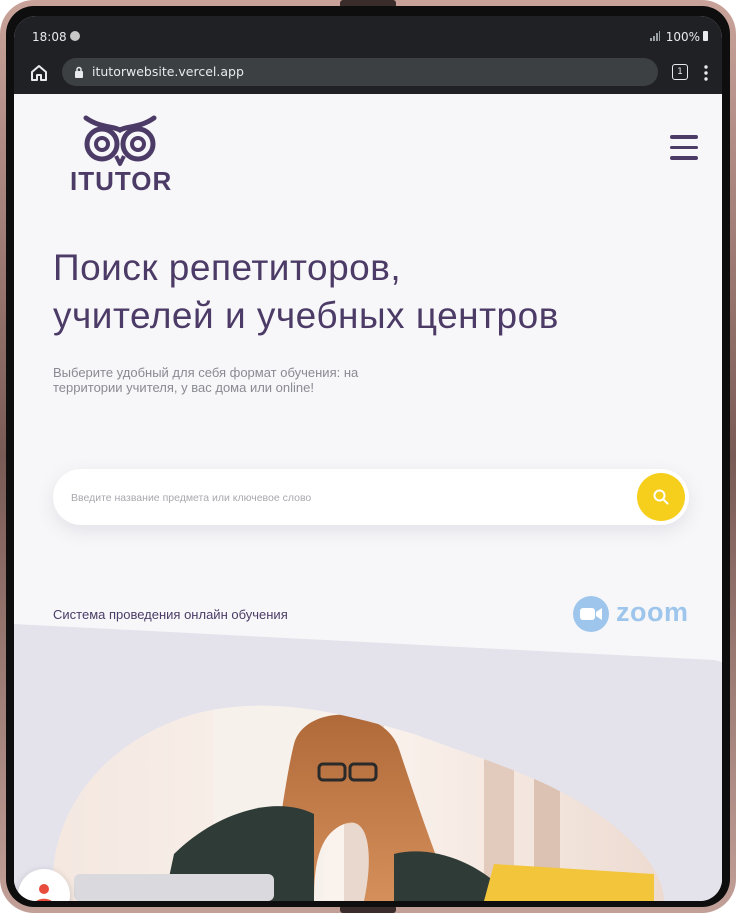  Describe the element at coordinates (120, 140) in the screenshot. I see `owl-logo-icon` at that location.